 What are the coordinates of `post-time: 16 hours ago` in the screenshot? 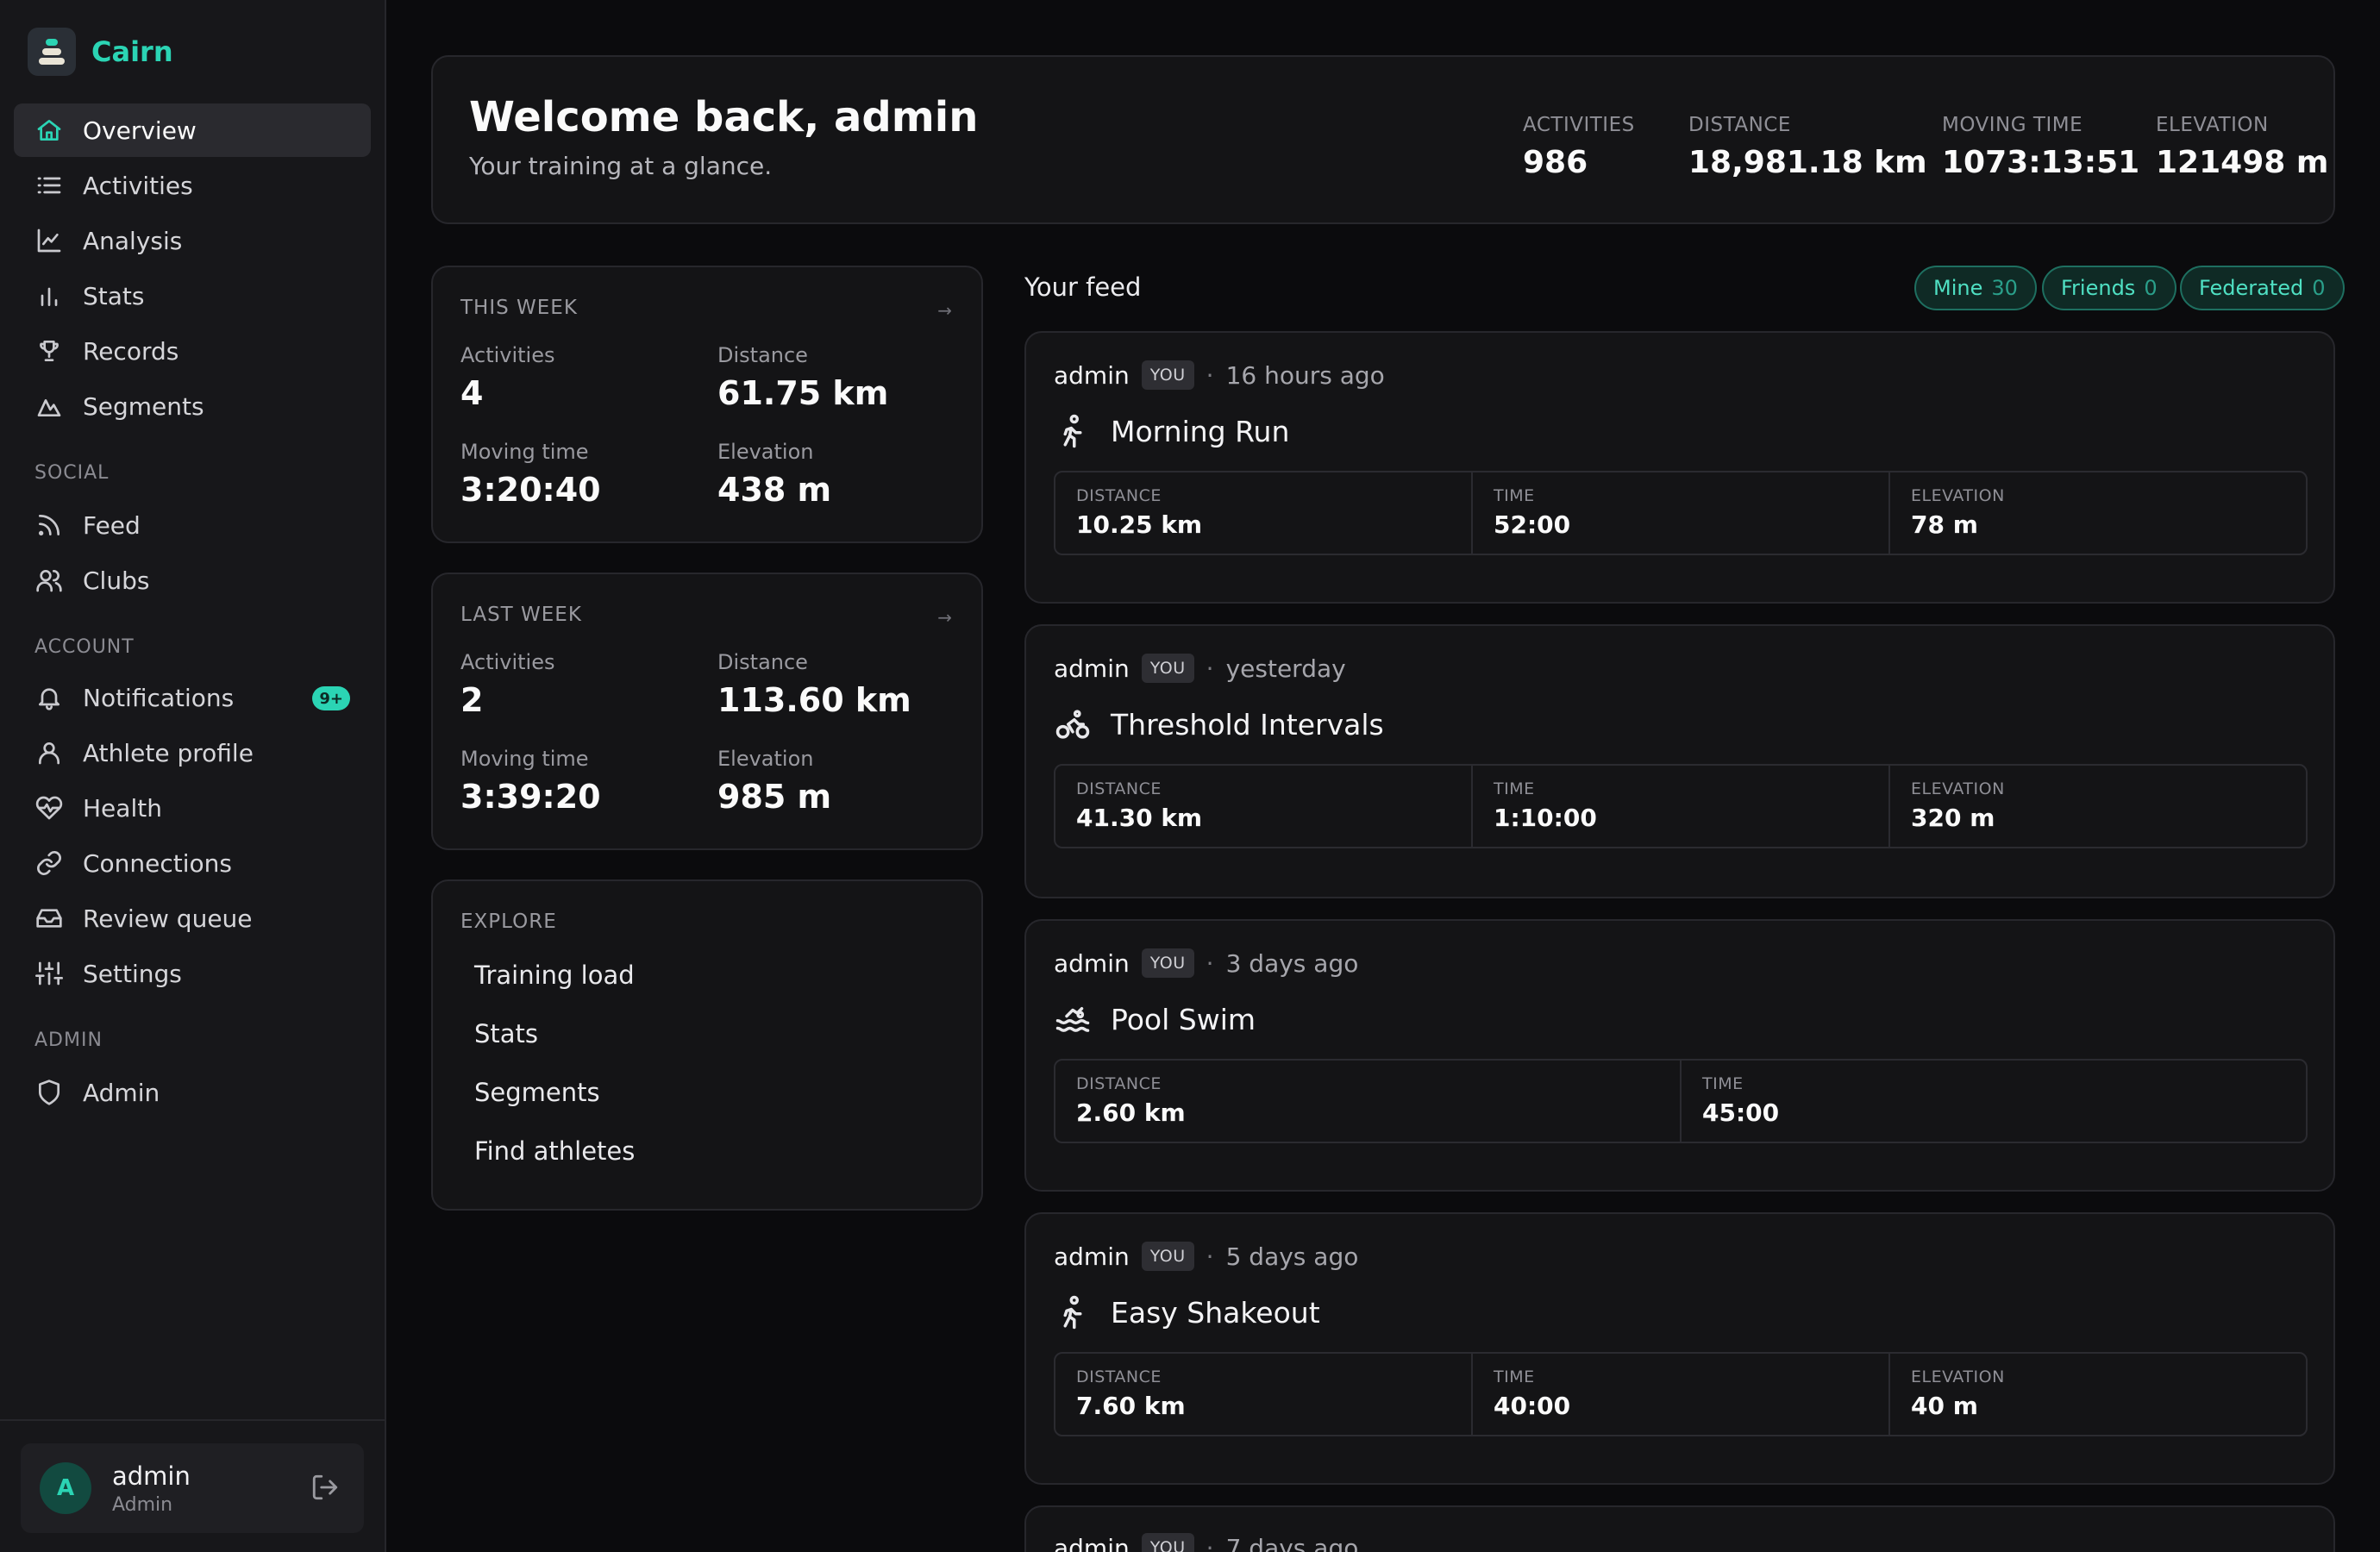 It's located at (1305, 375).